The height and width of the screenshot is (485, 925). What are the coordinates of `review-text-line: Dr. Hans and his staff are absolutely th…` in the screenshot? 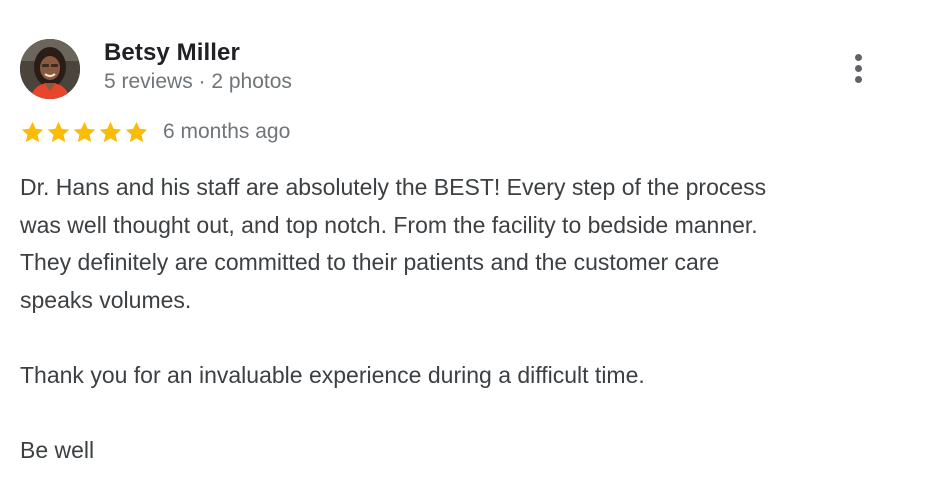 It's located at (393, 187).